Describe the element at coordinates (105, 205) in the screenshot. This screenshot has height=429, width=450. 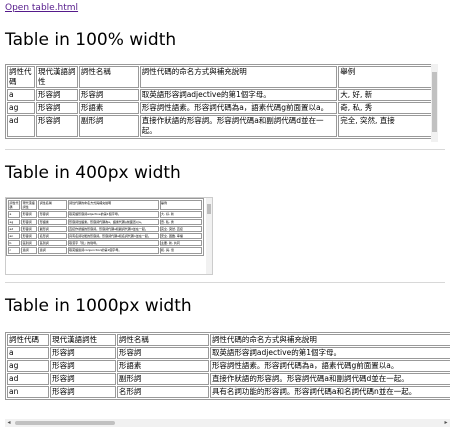
I see `table-header-row: 詞性代碼現代漢語詞性詞性名稱詞性代碼的命名方式與補充說明 舉例` at that location.